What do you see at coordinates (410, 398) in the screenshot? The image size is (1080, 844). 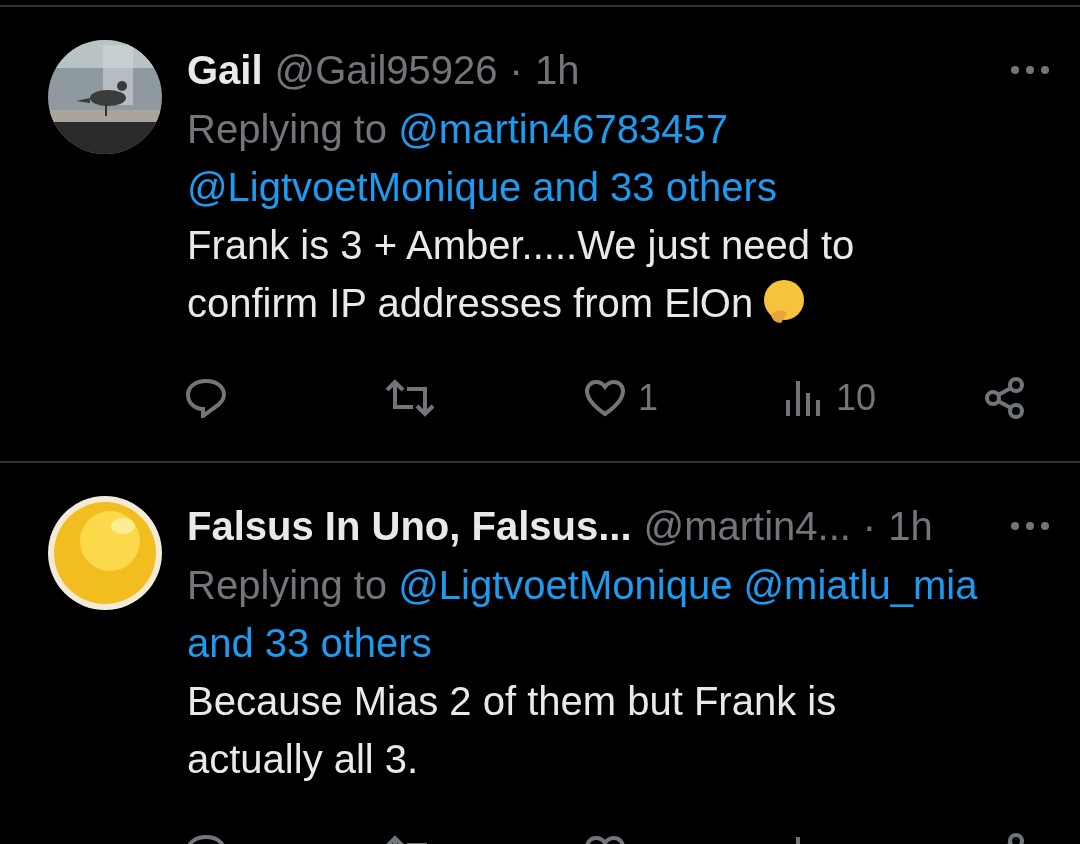 I see `repost-icon` at bounding box center [410, 398].